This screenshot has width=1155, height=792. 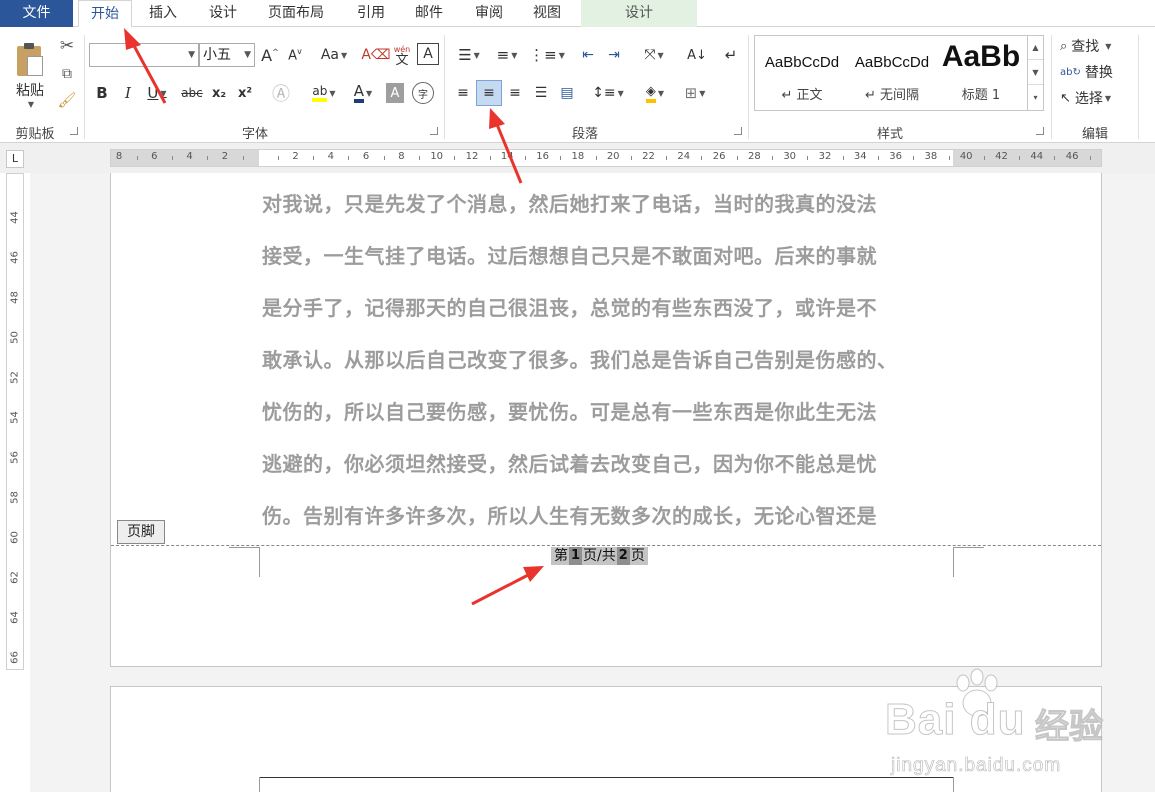 I want to click on body-text-line: 伤。告别有许多许多次，所以人生有无数多次的成长，无论心智还是, so click(x=608, y=514).